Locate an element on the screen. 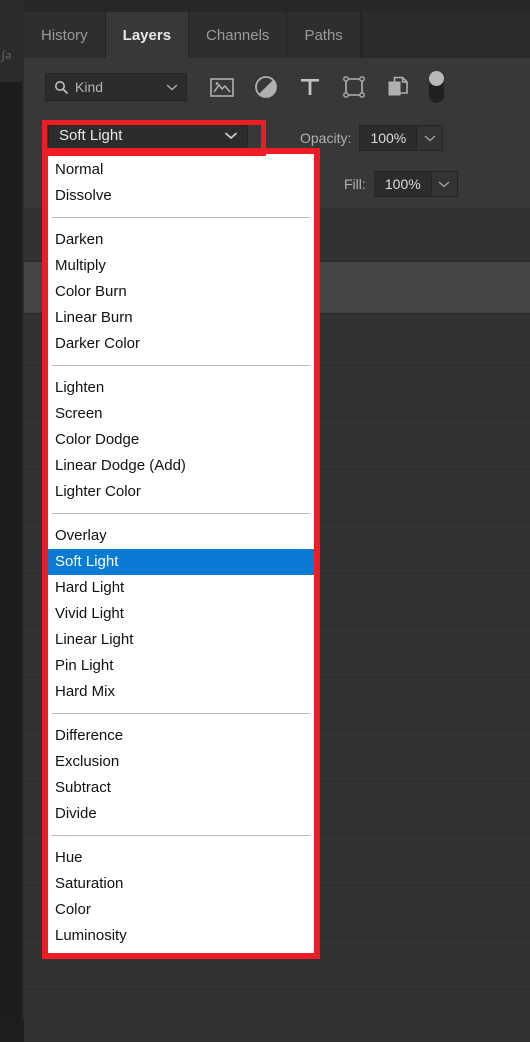  blend-mode-option: Hue is located at coordinates (181, 858).